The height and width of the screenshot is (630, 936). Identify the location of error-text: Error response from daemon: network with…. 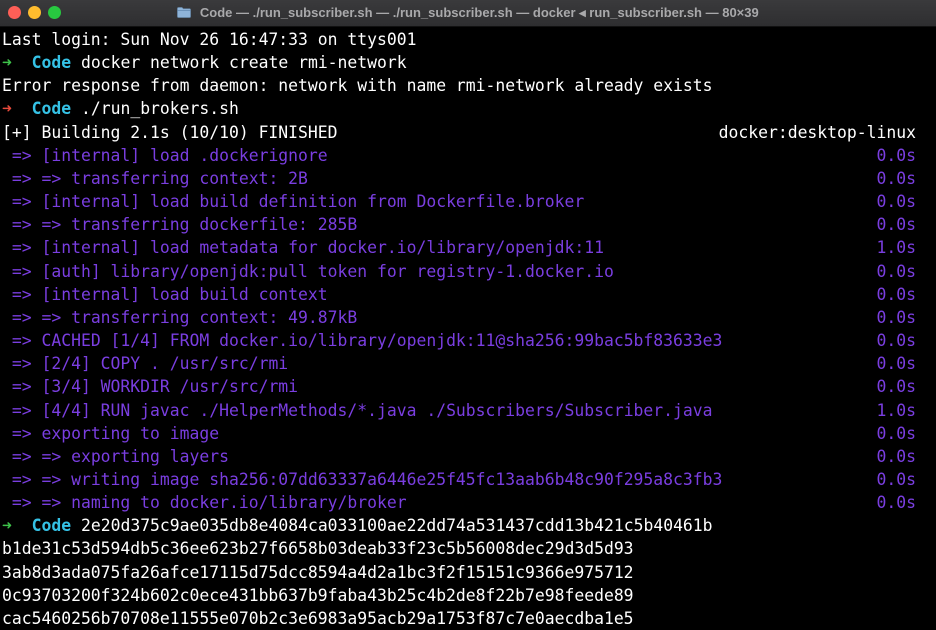
(357, 86).